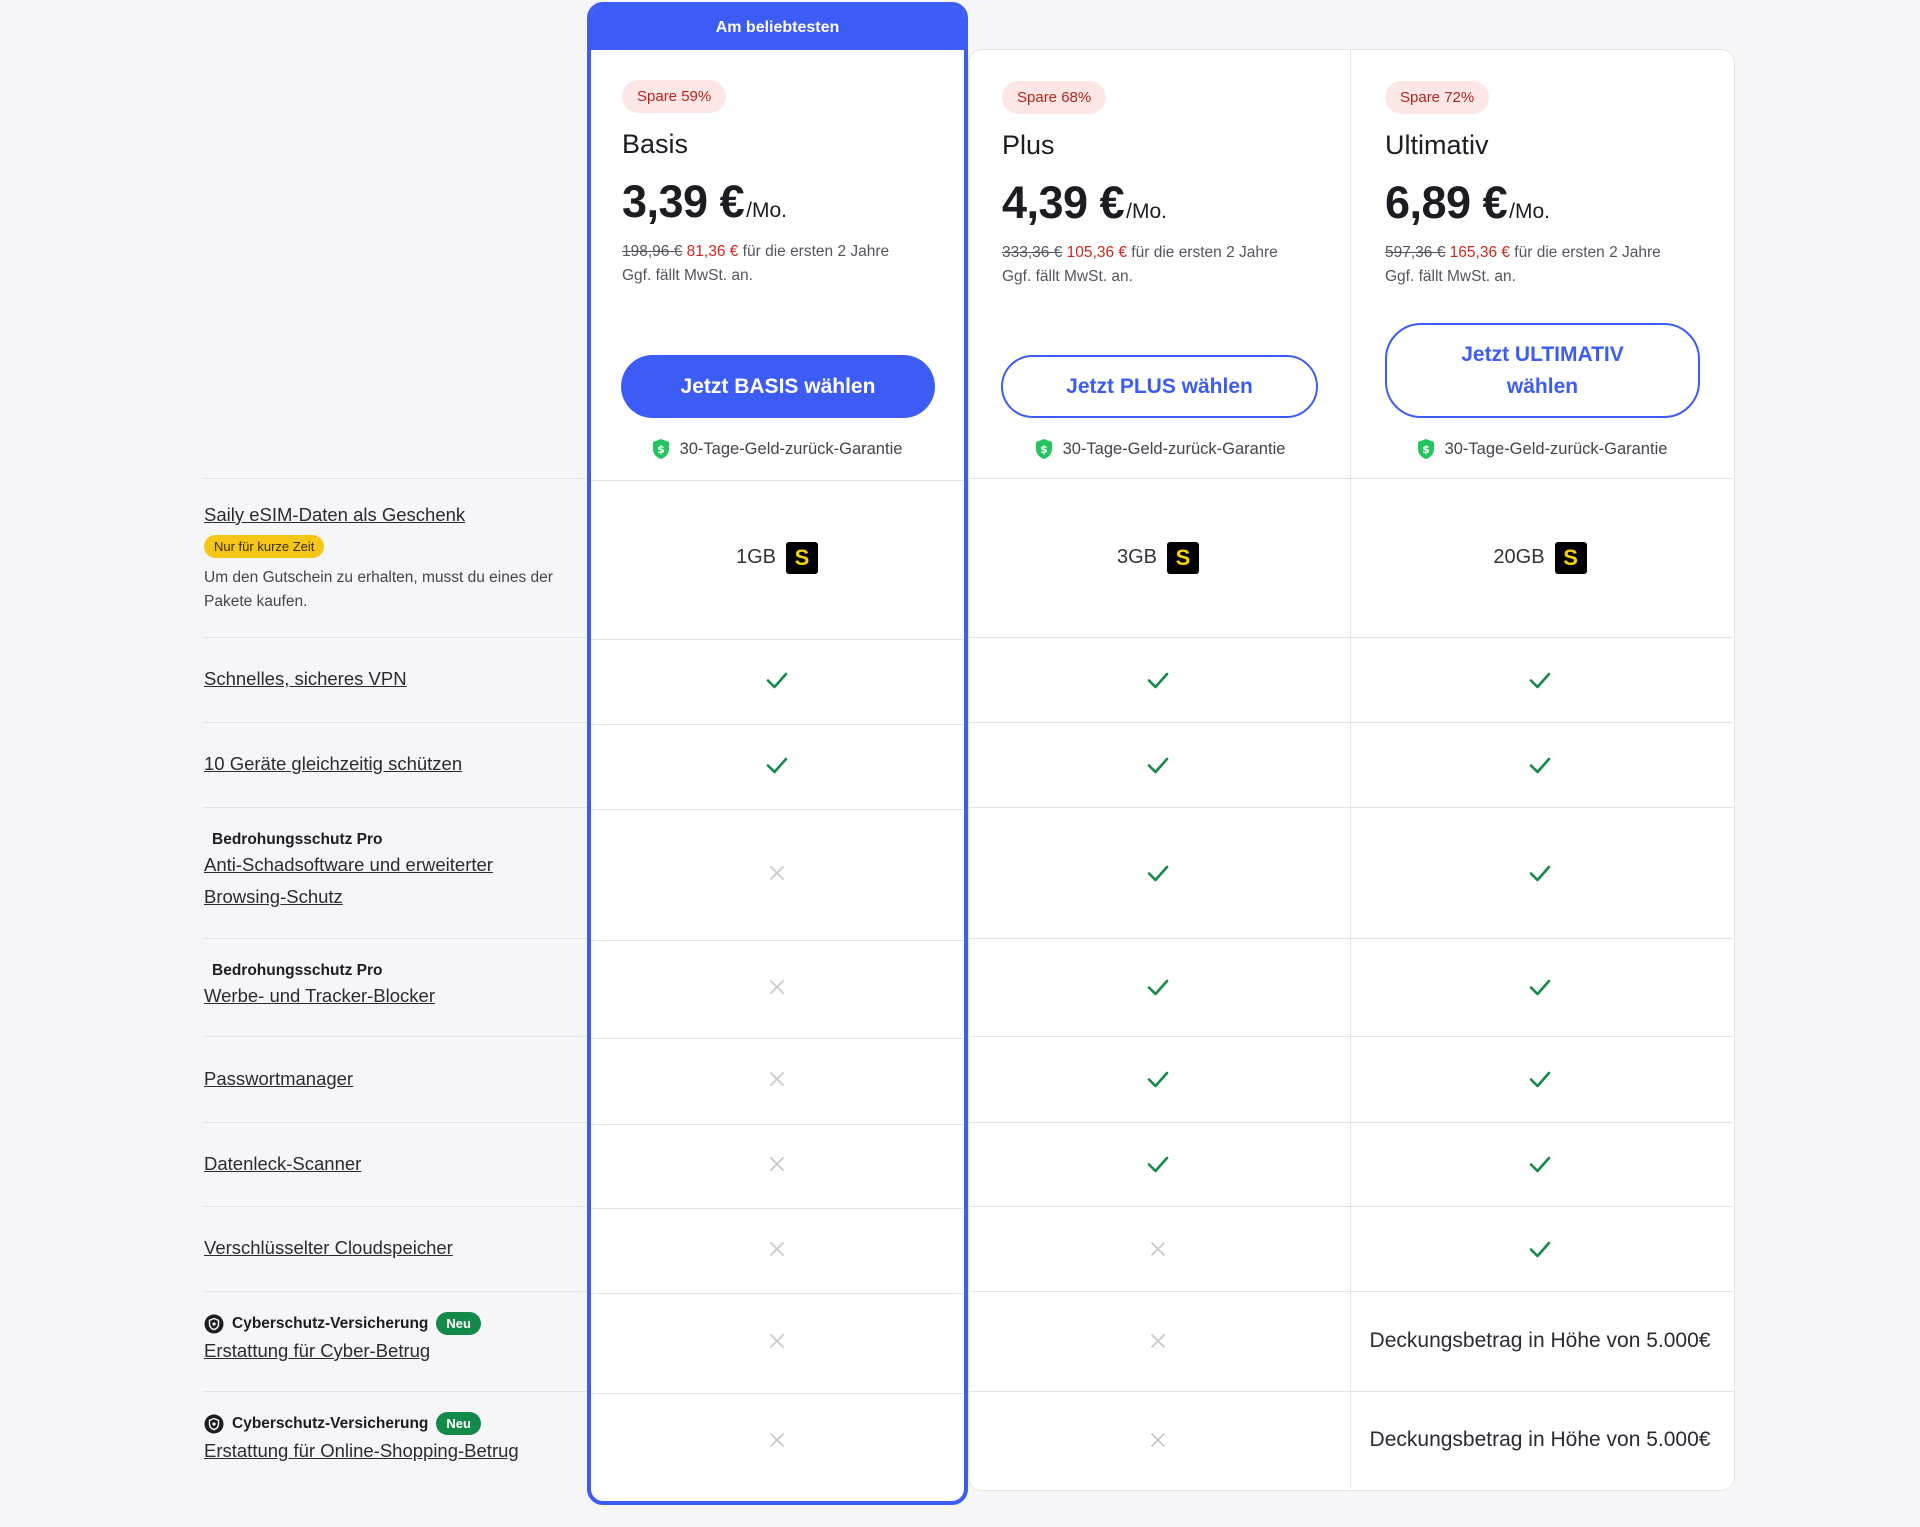 The height and width of the screenshot is (1527, 1920). I want to click on gb-label: 20GB, so click(1519, 557).